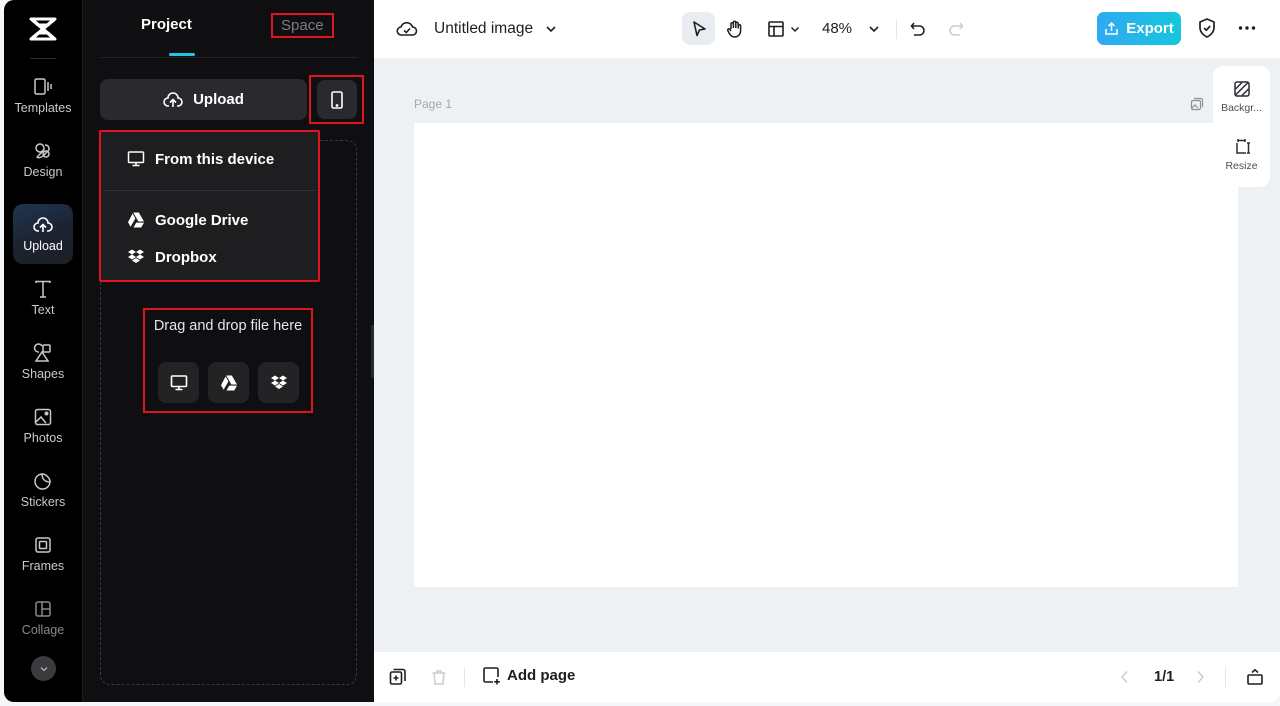 This screenshot has width=1280, height=706. What do you see at coordinates (43, 609) in the screenshot?
I see `collage-icon` at bounding box center [43, 609].